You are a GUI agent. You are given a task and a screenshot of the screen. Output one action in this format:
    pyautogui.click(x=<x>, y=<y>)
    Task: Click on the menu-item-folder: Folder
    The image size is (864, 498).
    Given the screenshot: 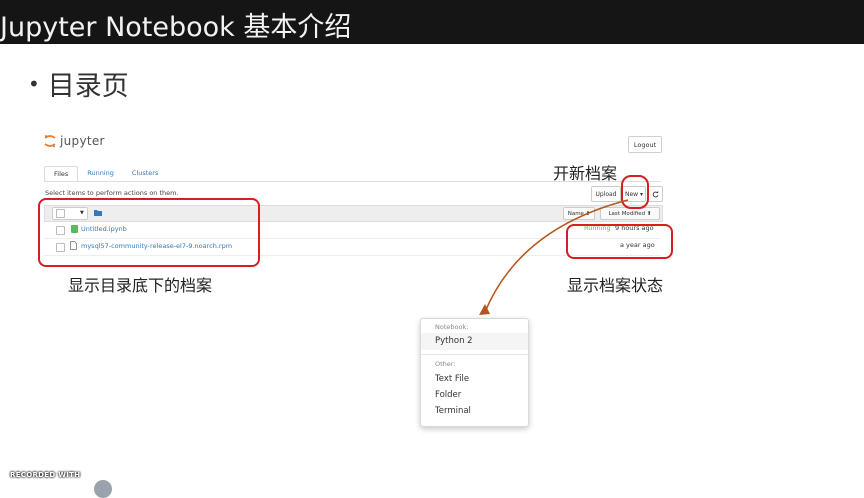 What is the action you would take?
    pyautogui.click(x=448, y=395)
    